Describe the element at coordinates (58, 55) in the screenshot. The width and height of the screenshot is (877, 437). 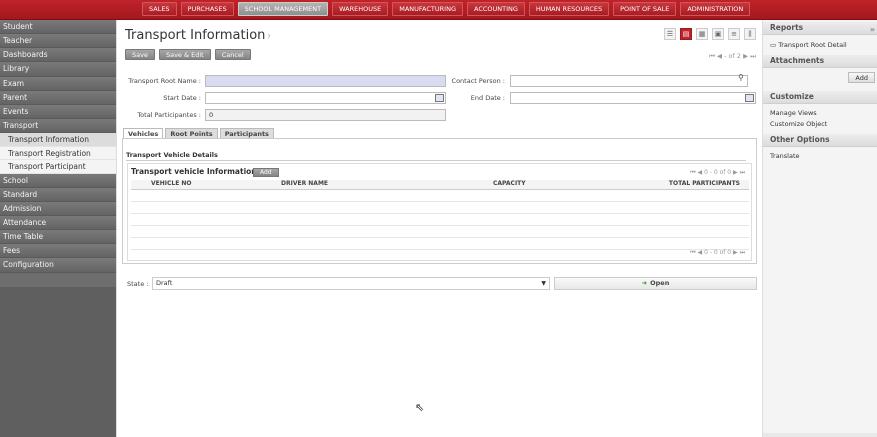
I see `sidebar-item-dashboards: Dashboards` at that location.